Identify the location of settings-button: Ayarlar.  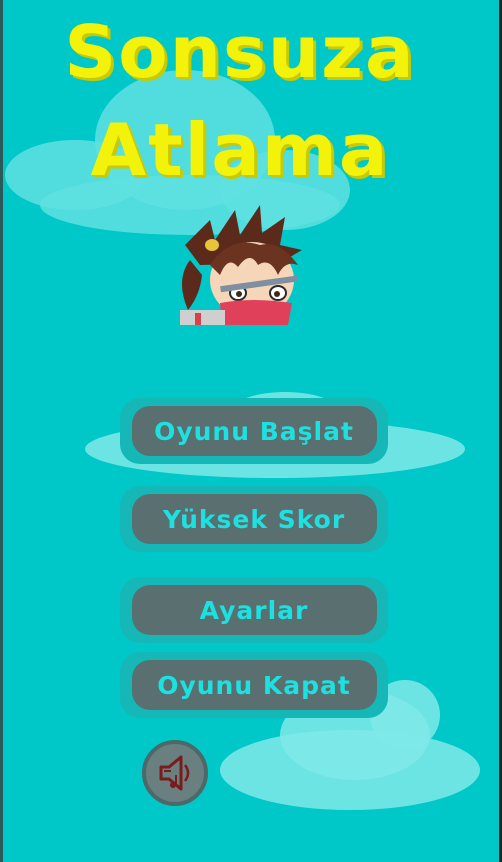
(254, 610).